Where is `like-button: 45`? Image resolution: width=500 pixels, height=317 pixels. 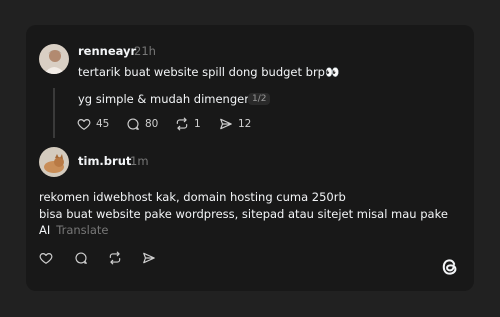
like-button: 45 is located at coordinates (93, 124).